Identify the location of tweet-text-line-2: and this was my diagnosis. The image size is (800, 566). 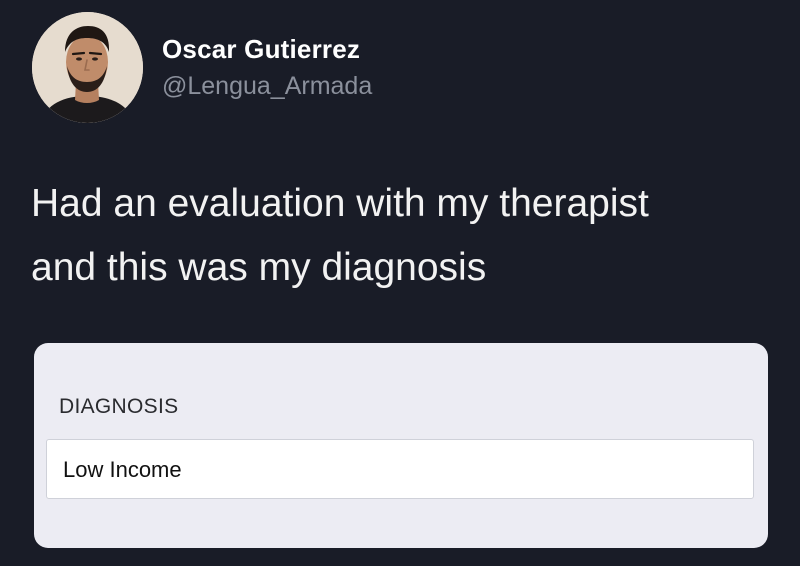
(259, 267).